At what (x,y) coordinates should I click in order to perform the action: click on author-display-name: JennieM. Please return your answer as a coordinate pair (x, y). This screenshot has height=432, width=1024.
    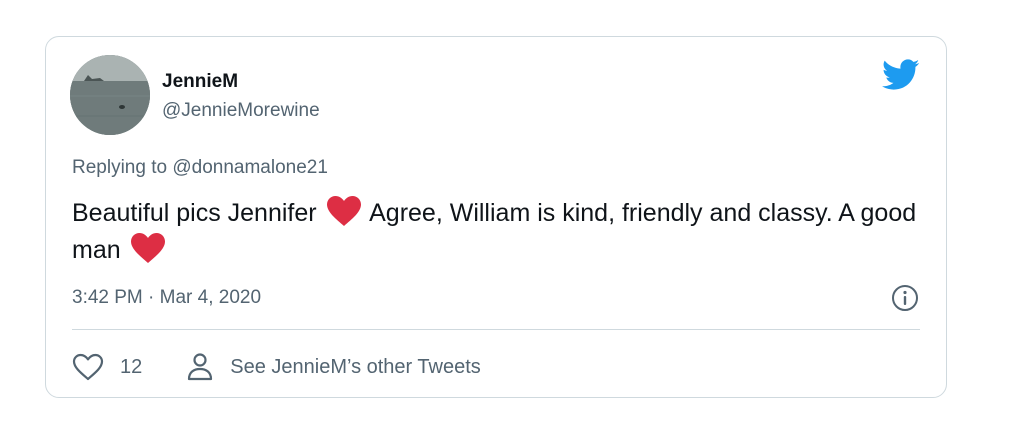
    Looking at the image, I should click on (200, 82).